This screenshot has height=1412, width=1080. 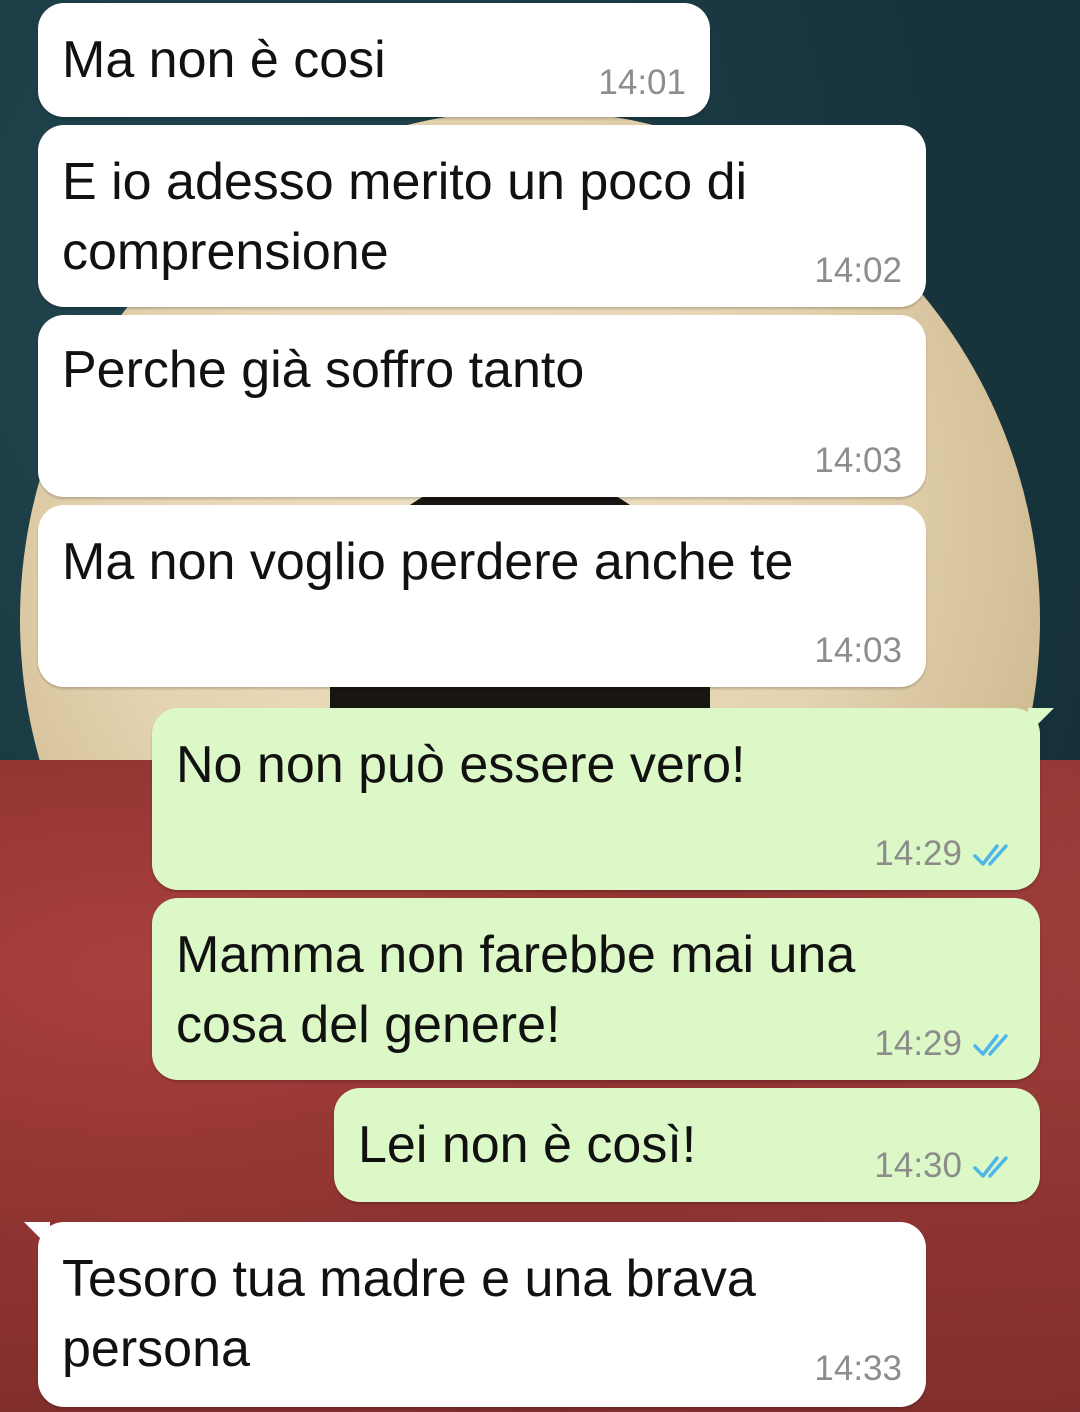 I want to click on message-meta: 14:02, so click(x=858, y=271).